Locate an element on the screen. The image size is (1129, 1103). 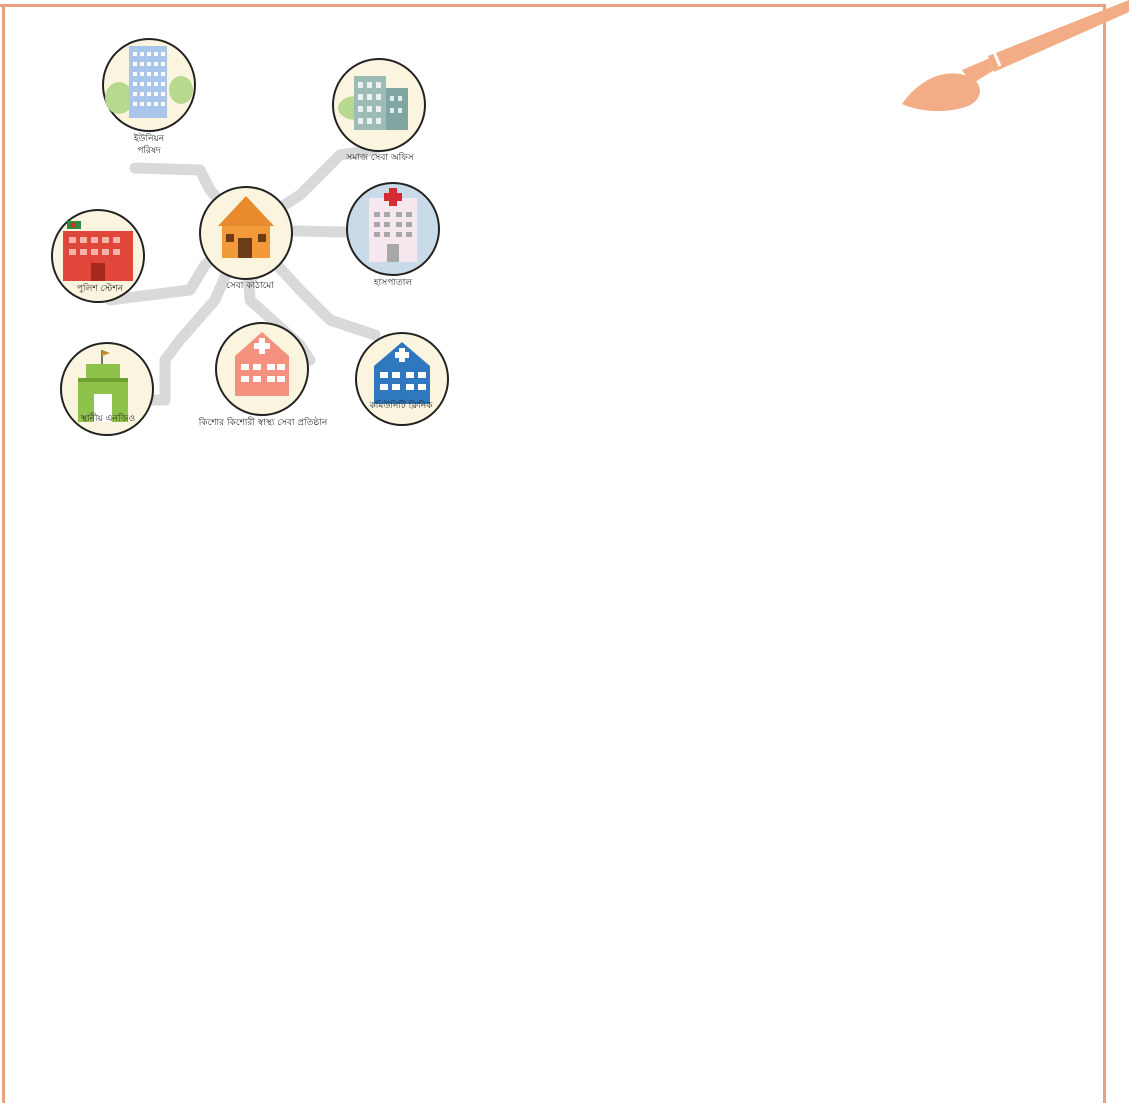
health-center-icon is located at coordinates (262, 369).